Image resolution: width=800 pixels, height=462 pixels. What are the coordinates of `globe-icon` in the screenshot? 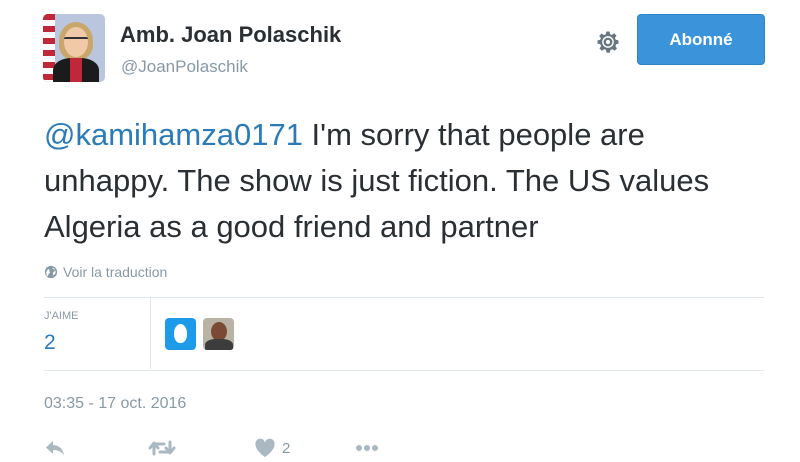 It's located at (51, 272).